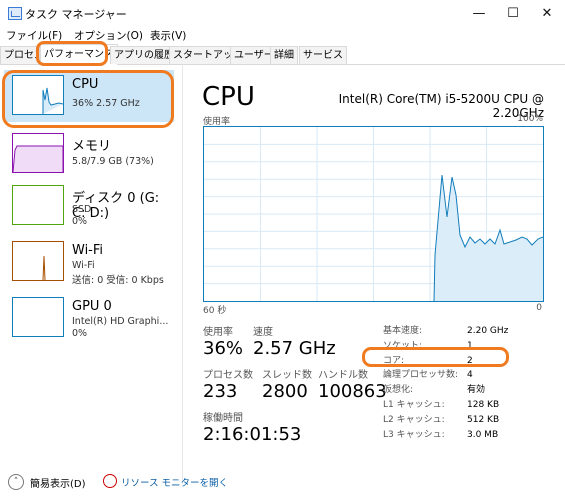 This screenshot has width=565, height=503. What do you see at coordinates (80, 221) in the screenshot?
I see `sidebar-disk-usage: 0%` at bounding box center [80, 221].